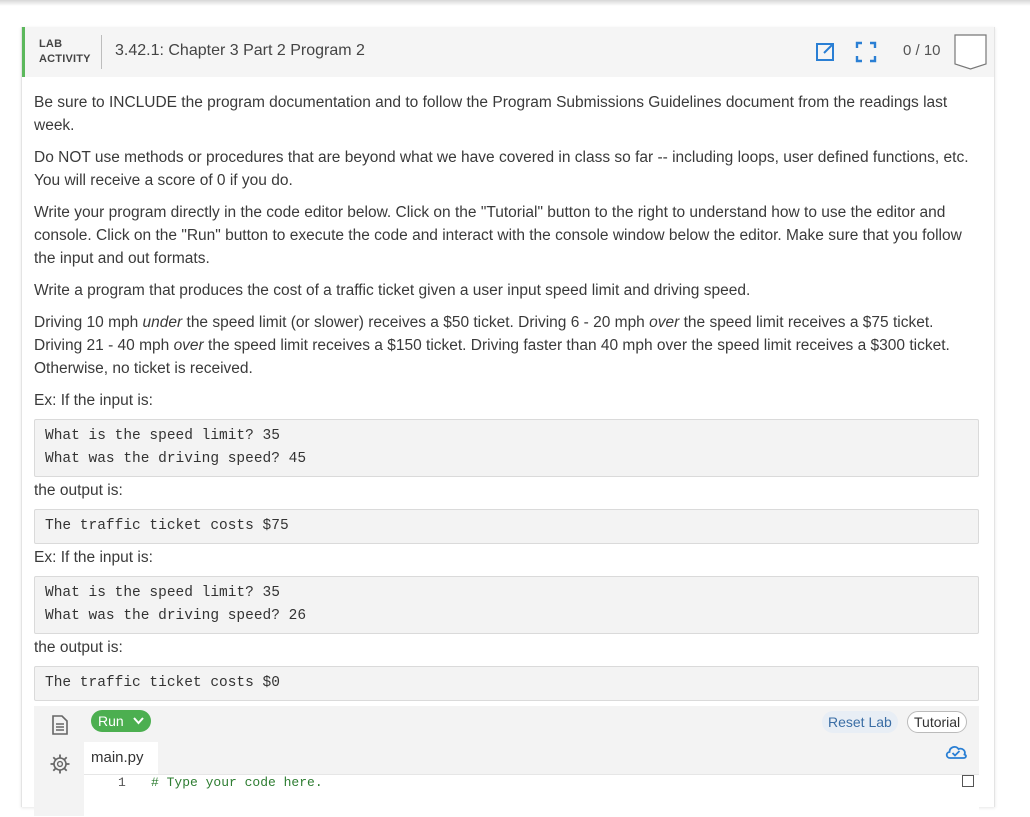  I want to click on line-number: 1, so click(122, 782).